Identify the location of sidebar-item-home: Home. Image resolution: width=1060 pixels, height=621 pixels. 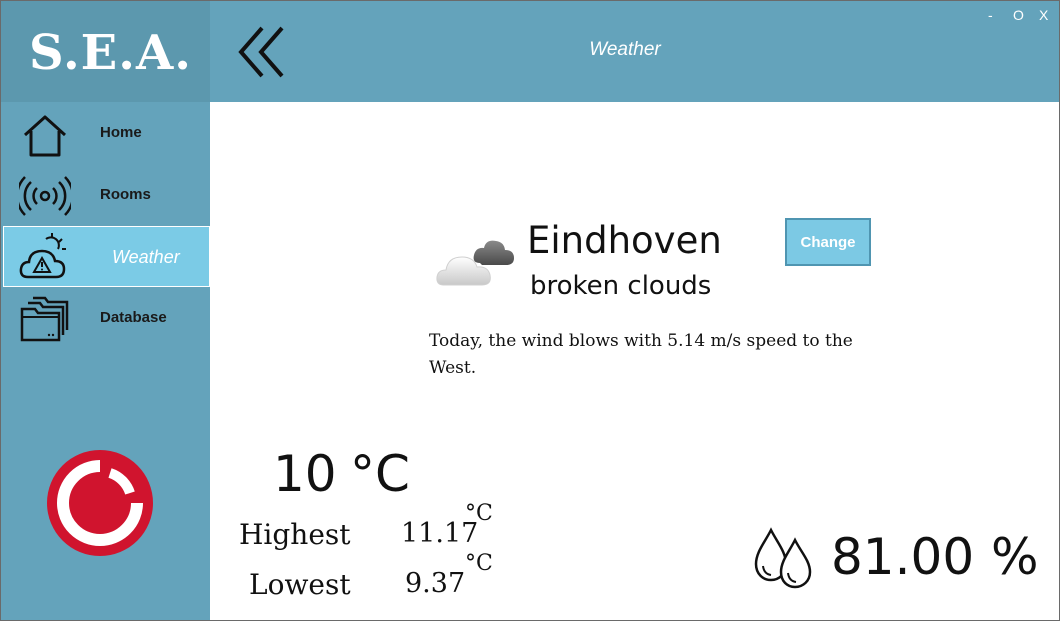
(106, 133).